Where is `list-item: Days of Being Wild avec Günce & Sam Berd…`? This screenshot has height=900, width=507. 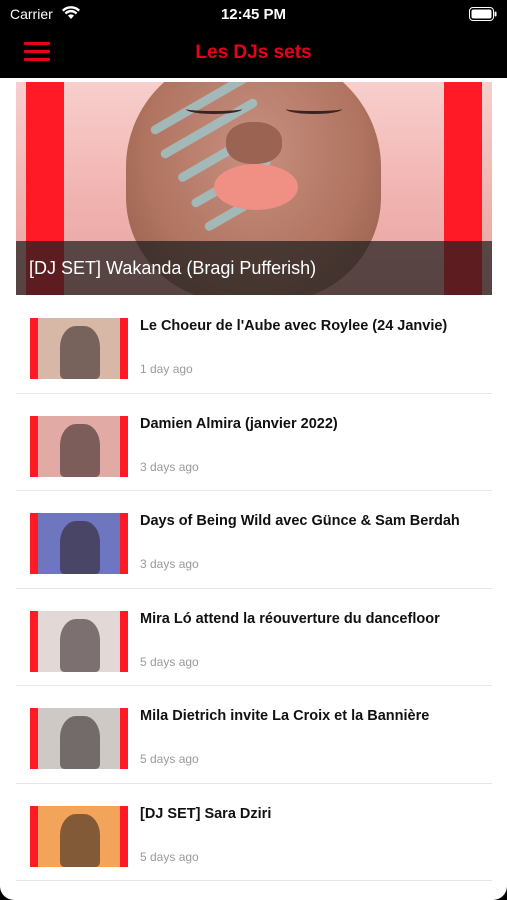 list-item: Days of Being Wild avec Günce & Sam Berd… is located at coordinates (254, 540).